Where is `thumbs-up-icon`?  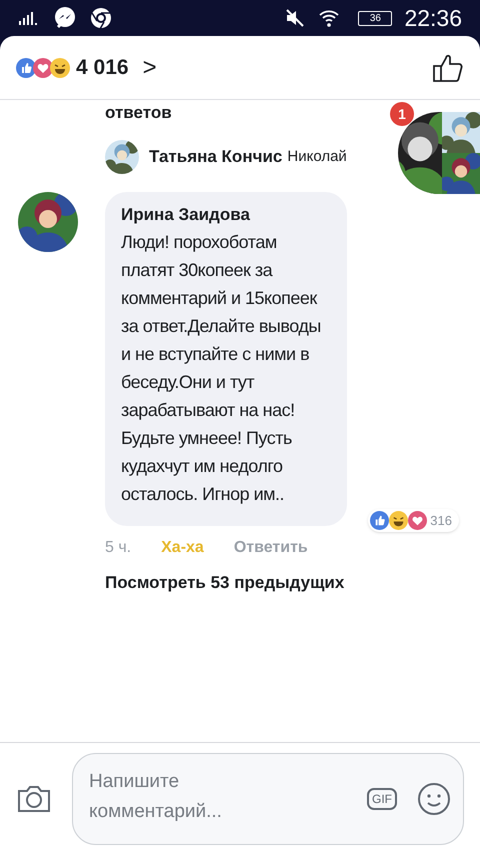
thumbs-up-icon is located at coordinates (448, 67).